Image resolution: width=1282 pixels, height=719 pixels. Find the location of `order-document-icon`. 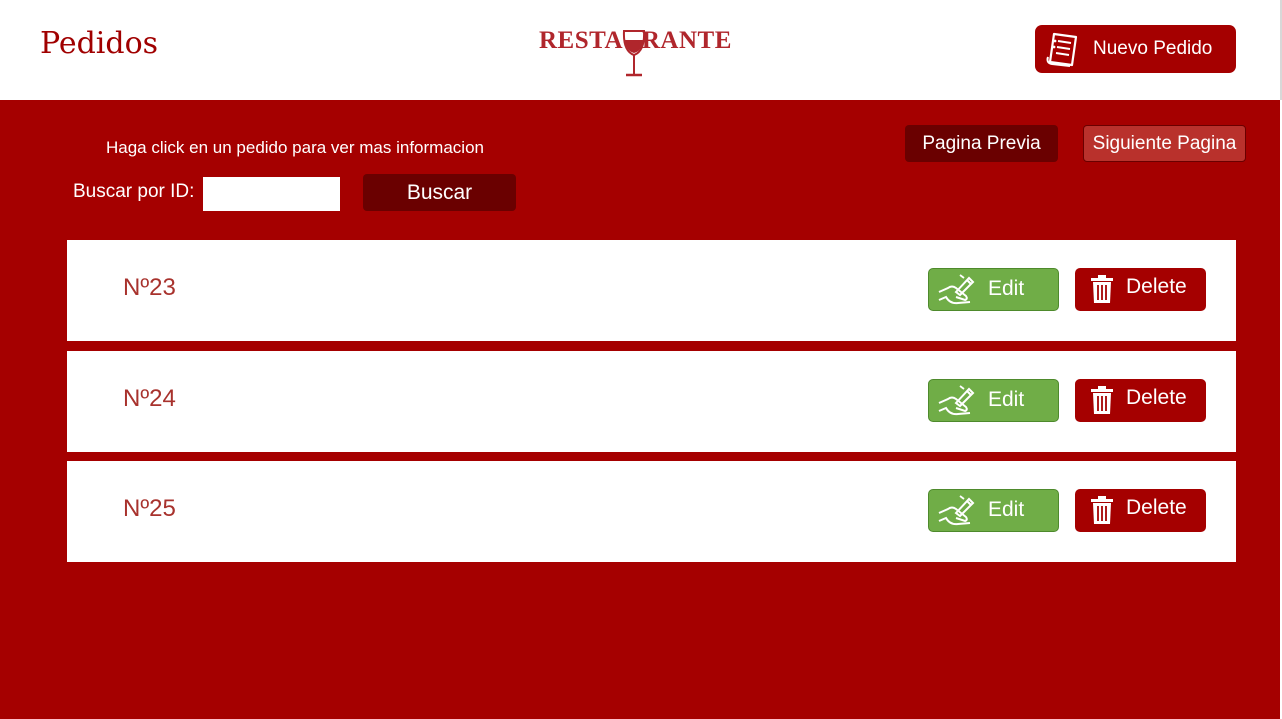

order-document-icon is located at coordinates (1062, 49).